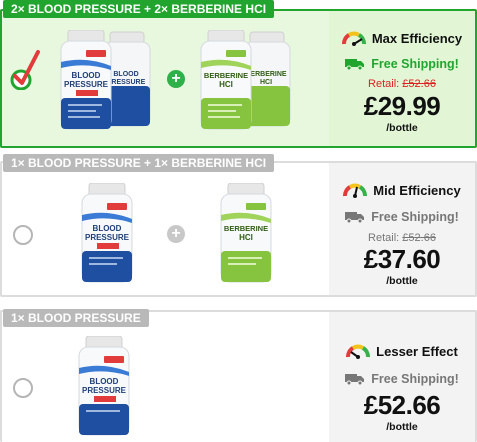 This screenshot has width=477, height=442. I want to click on offer-tag: 1× BLOOD PRESSURE, so click(76, 318).